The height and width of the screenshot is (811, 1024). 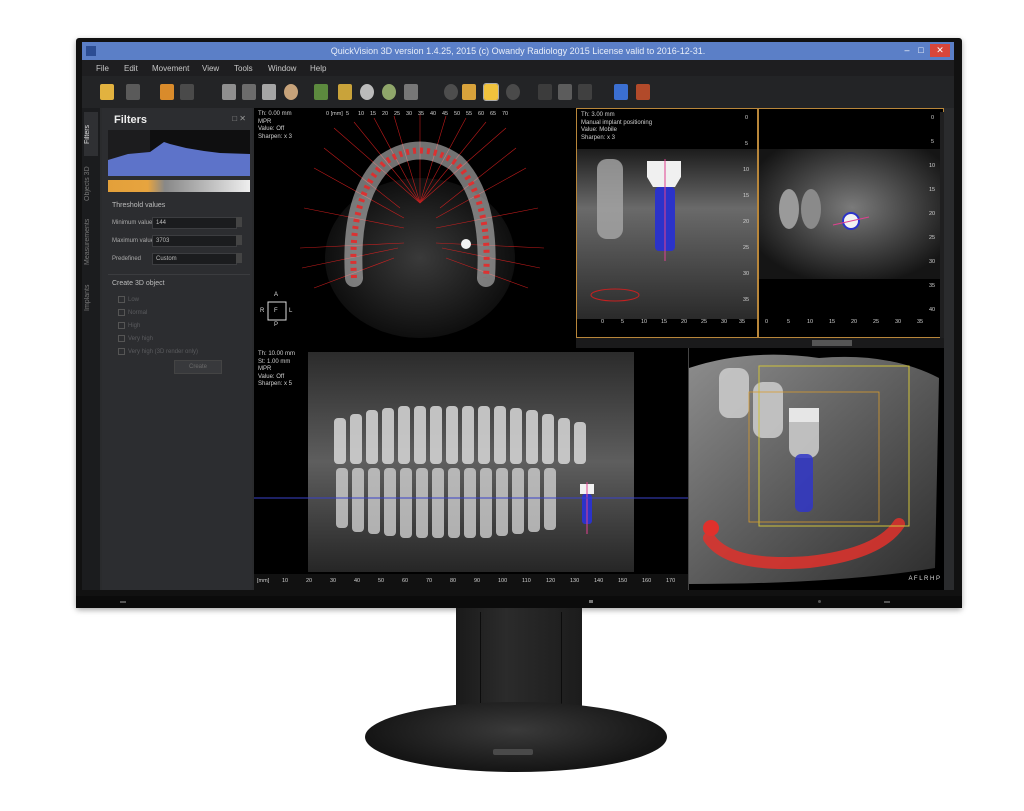 I want to click on x-tick: 90, so click(x=477, y=581).